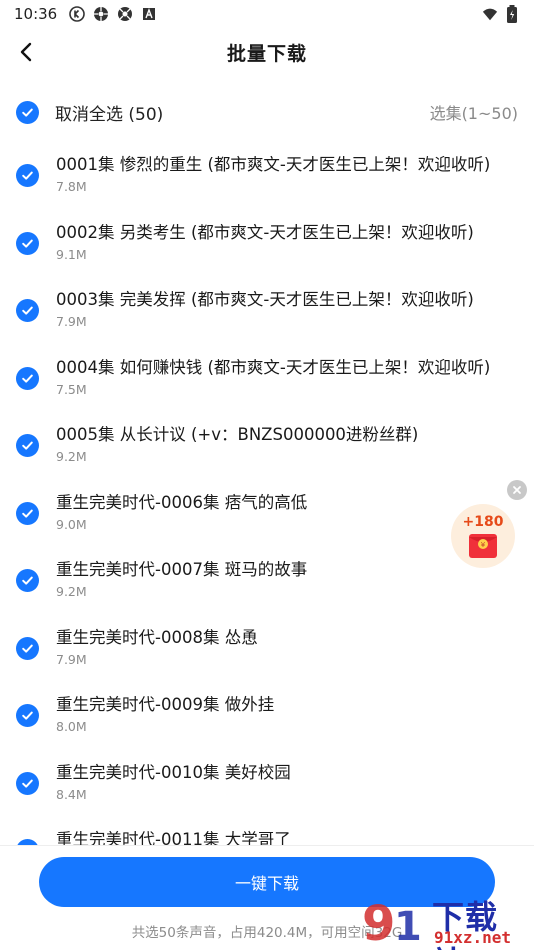 The height and width of the screenshot is (950, 534). I want to click on status-right-icons, so click(501, 14).